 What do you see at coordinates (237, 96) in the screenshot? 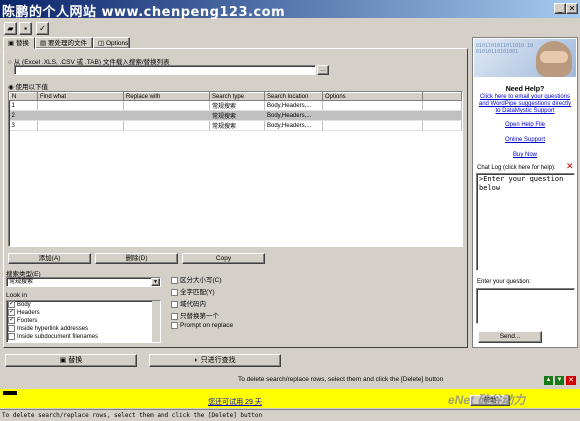
I see `col-search-type: Search type` at bounding box center [237, 96].